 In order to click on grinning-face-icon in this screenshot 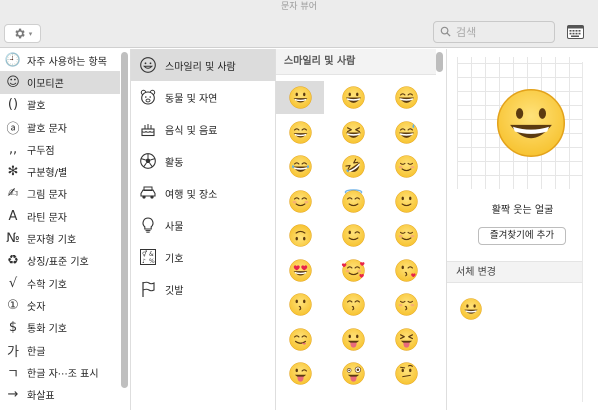, I will do `click(300, 97)`.